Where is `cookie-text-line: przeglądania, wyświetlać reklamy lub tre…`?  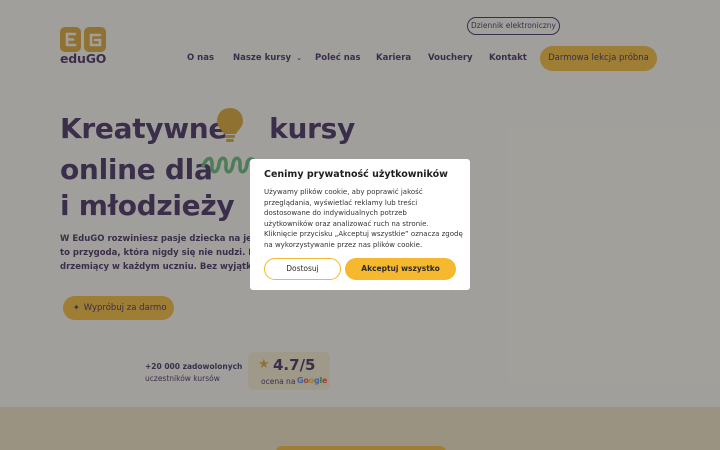 cookie-text-line: przeglądania, wyświetlać reklamy lub tre… is located at coordinates (341, 202).